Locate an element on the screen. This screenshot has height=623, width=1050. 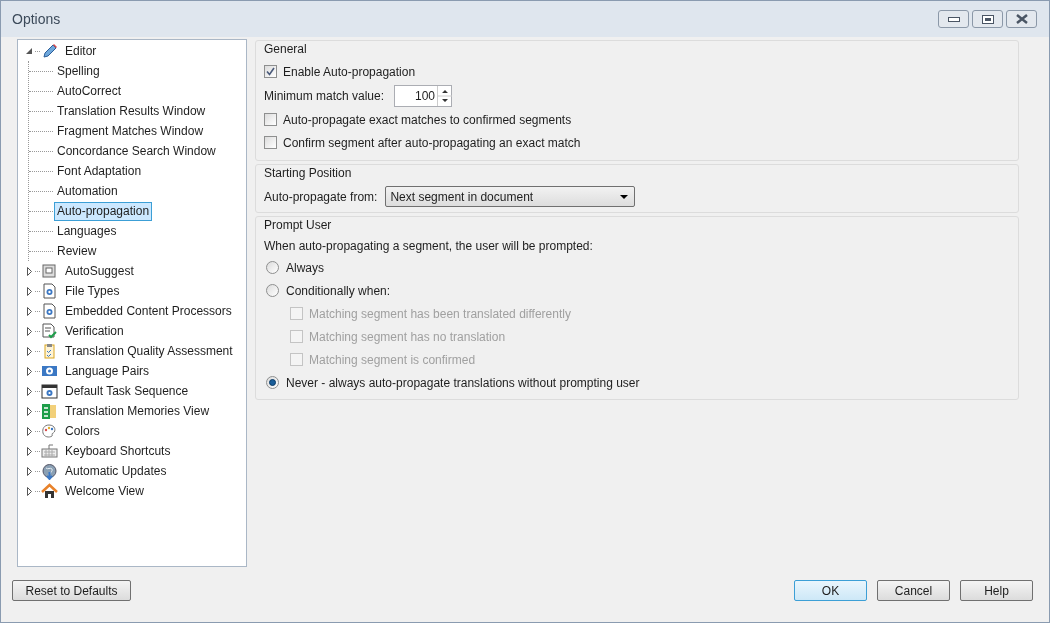
checkbox-label: Auto-propagate exact matches to confirmed segments is located at coordinates (427, 120).